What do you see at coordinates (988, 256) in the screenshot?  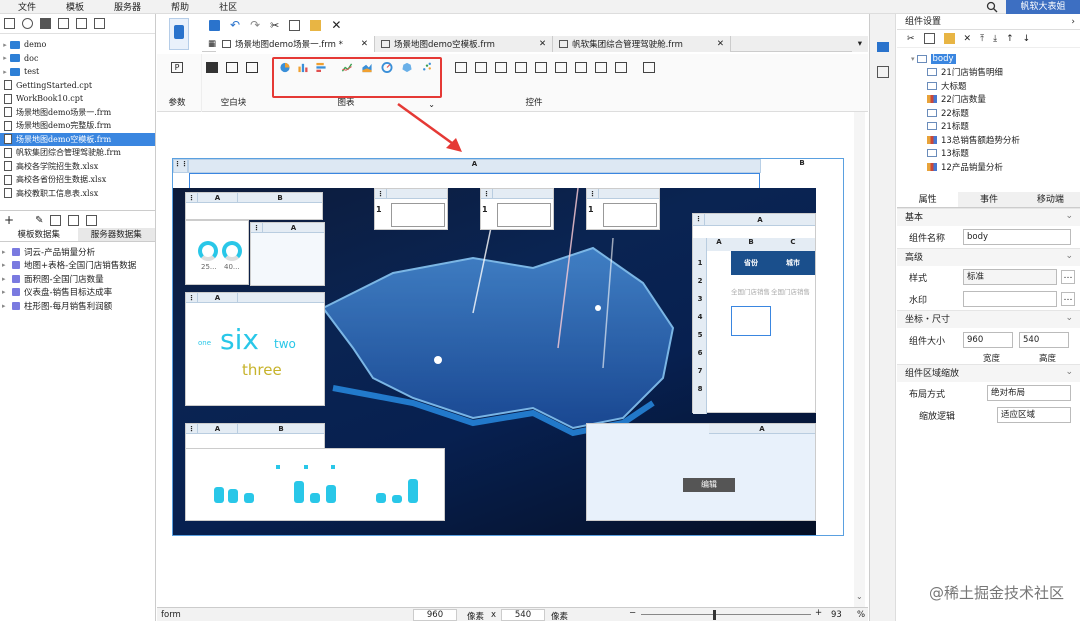 I see `section-advanced: 高级` at bounding box center [988, 256].